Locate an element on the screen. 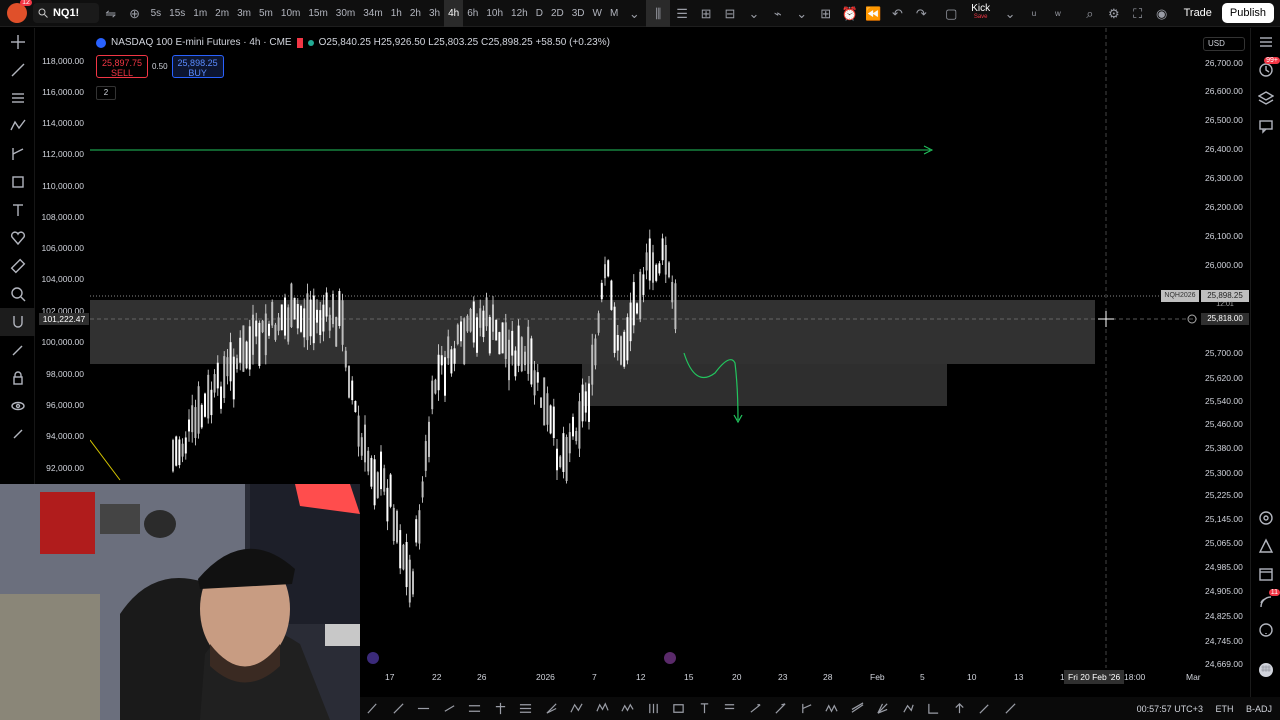  interval-30m: 30m is located at coordinates (345, 13).